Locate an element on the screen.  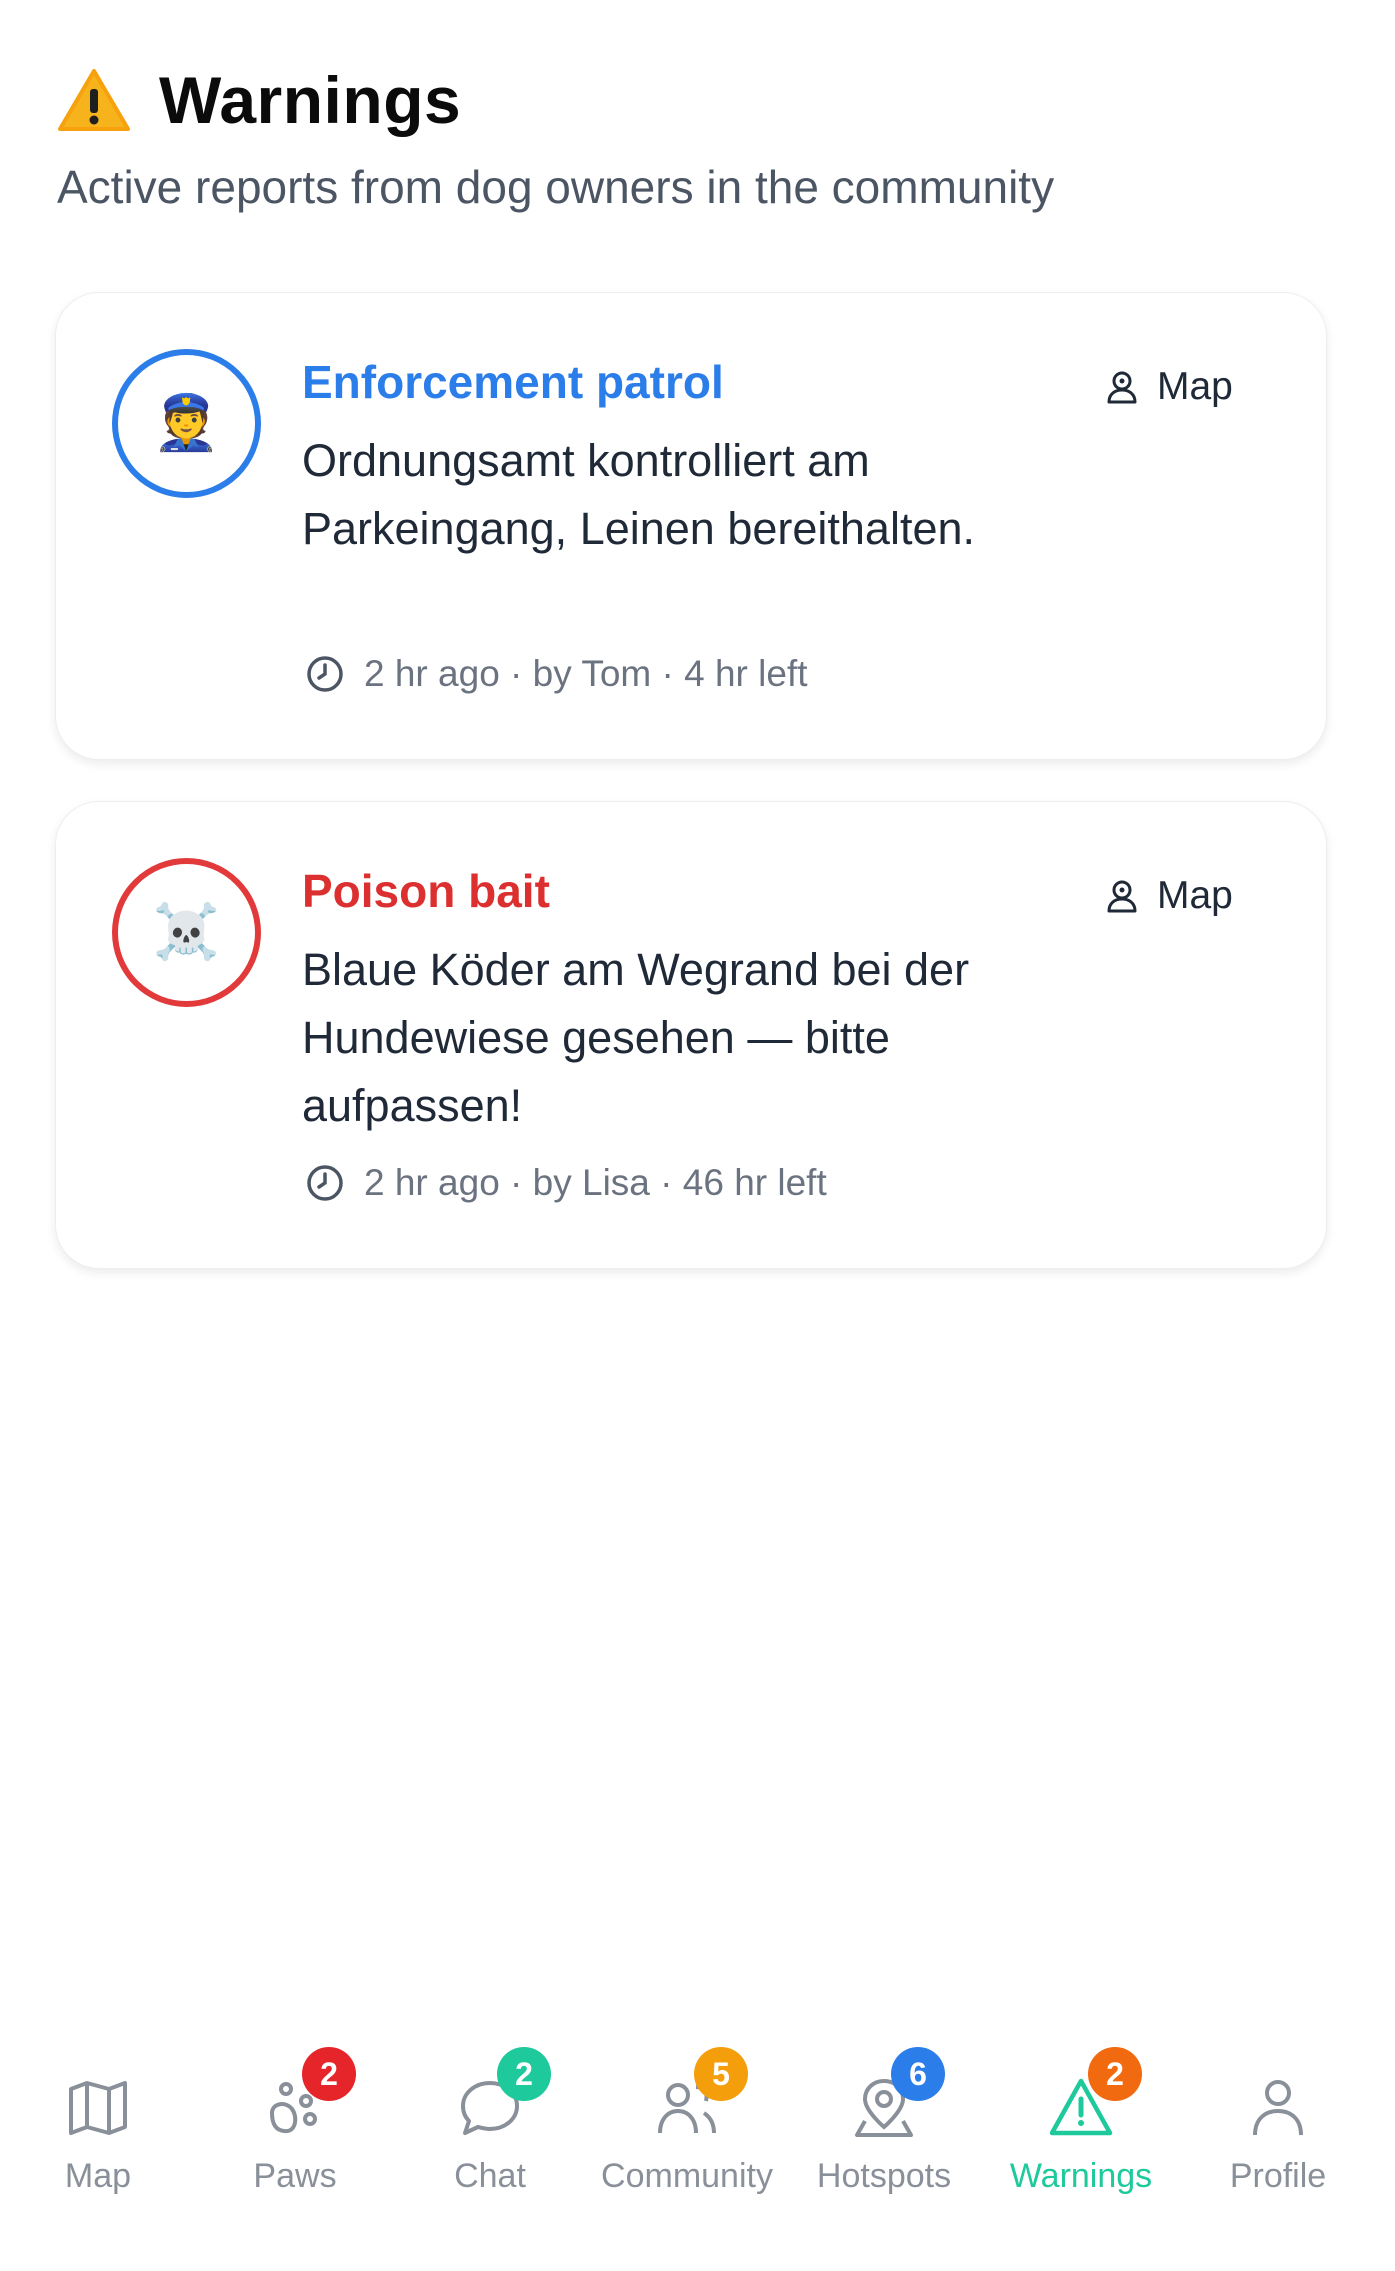
police-officer-icon: 👮 is located at coordinates (186, 423).